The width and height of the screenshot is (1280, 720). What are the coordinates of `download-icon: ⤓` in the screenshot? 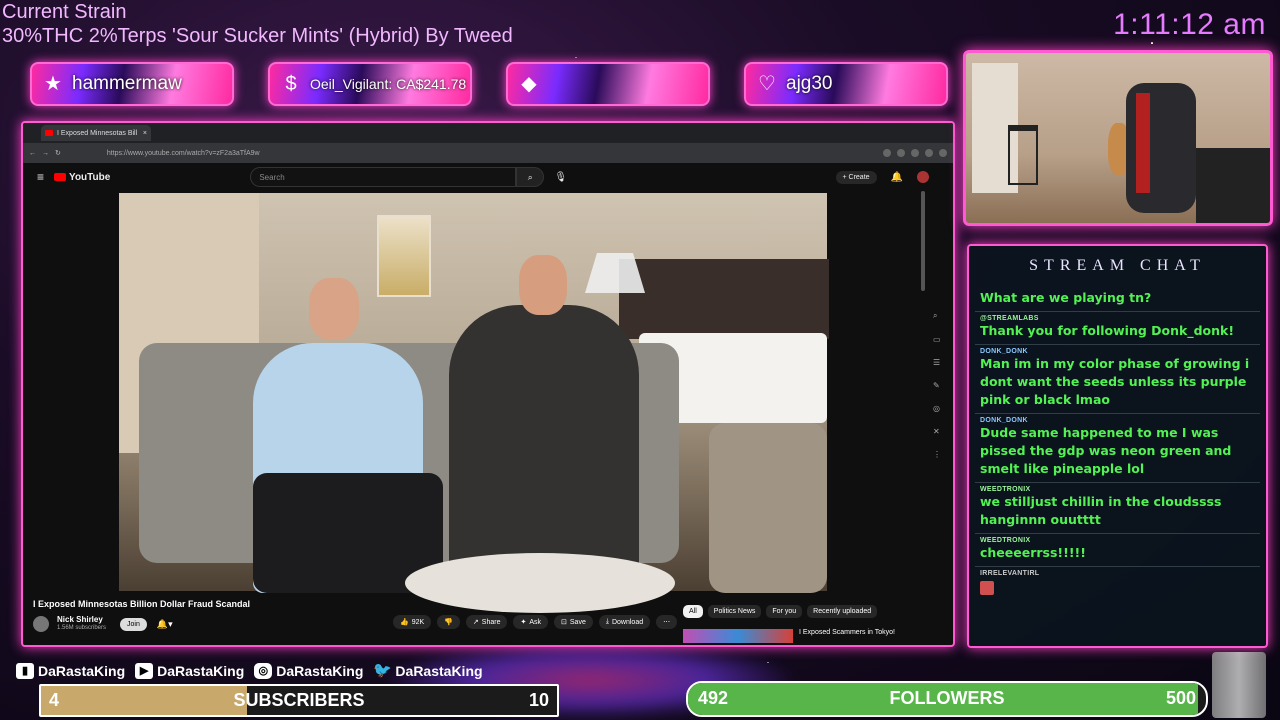 It's located at (607, 621).